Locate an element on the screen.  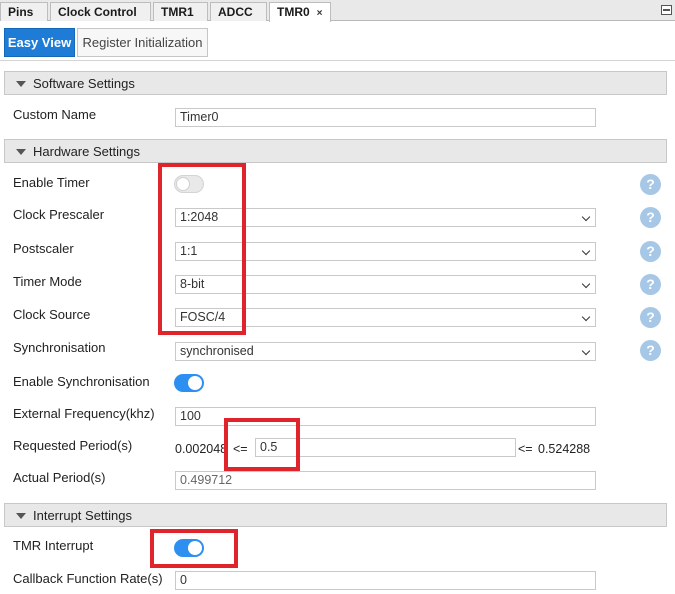
minimize-icon is located at coordinates (666, 10).